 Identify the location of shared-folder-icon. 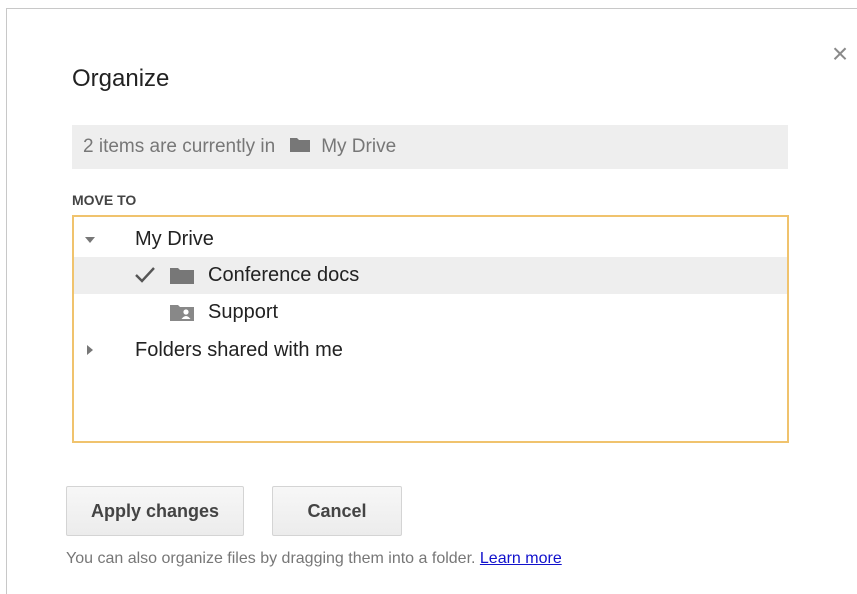
(182, 315).